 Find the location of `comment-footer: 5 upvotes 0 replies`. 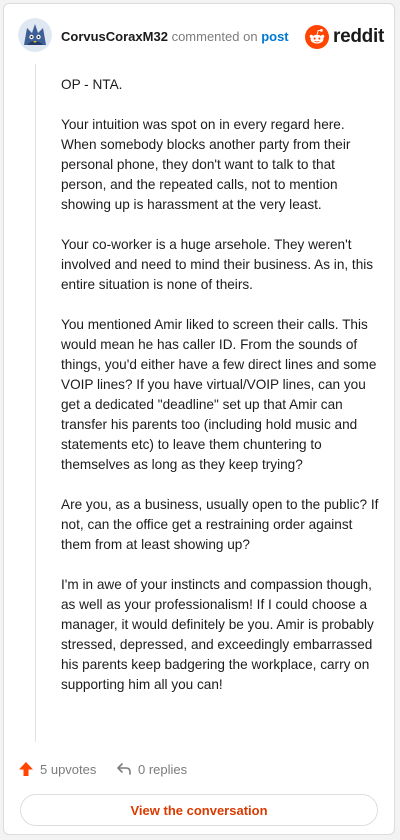

comment-footer: 5 upvotes 0 replies is located at coordinates (198, 771).